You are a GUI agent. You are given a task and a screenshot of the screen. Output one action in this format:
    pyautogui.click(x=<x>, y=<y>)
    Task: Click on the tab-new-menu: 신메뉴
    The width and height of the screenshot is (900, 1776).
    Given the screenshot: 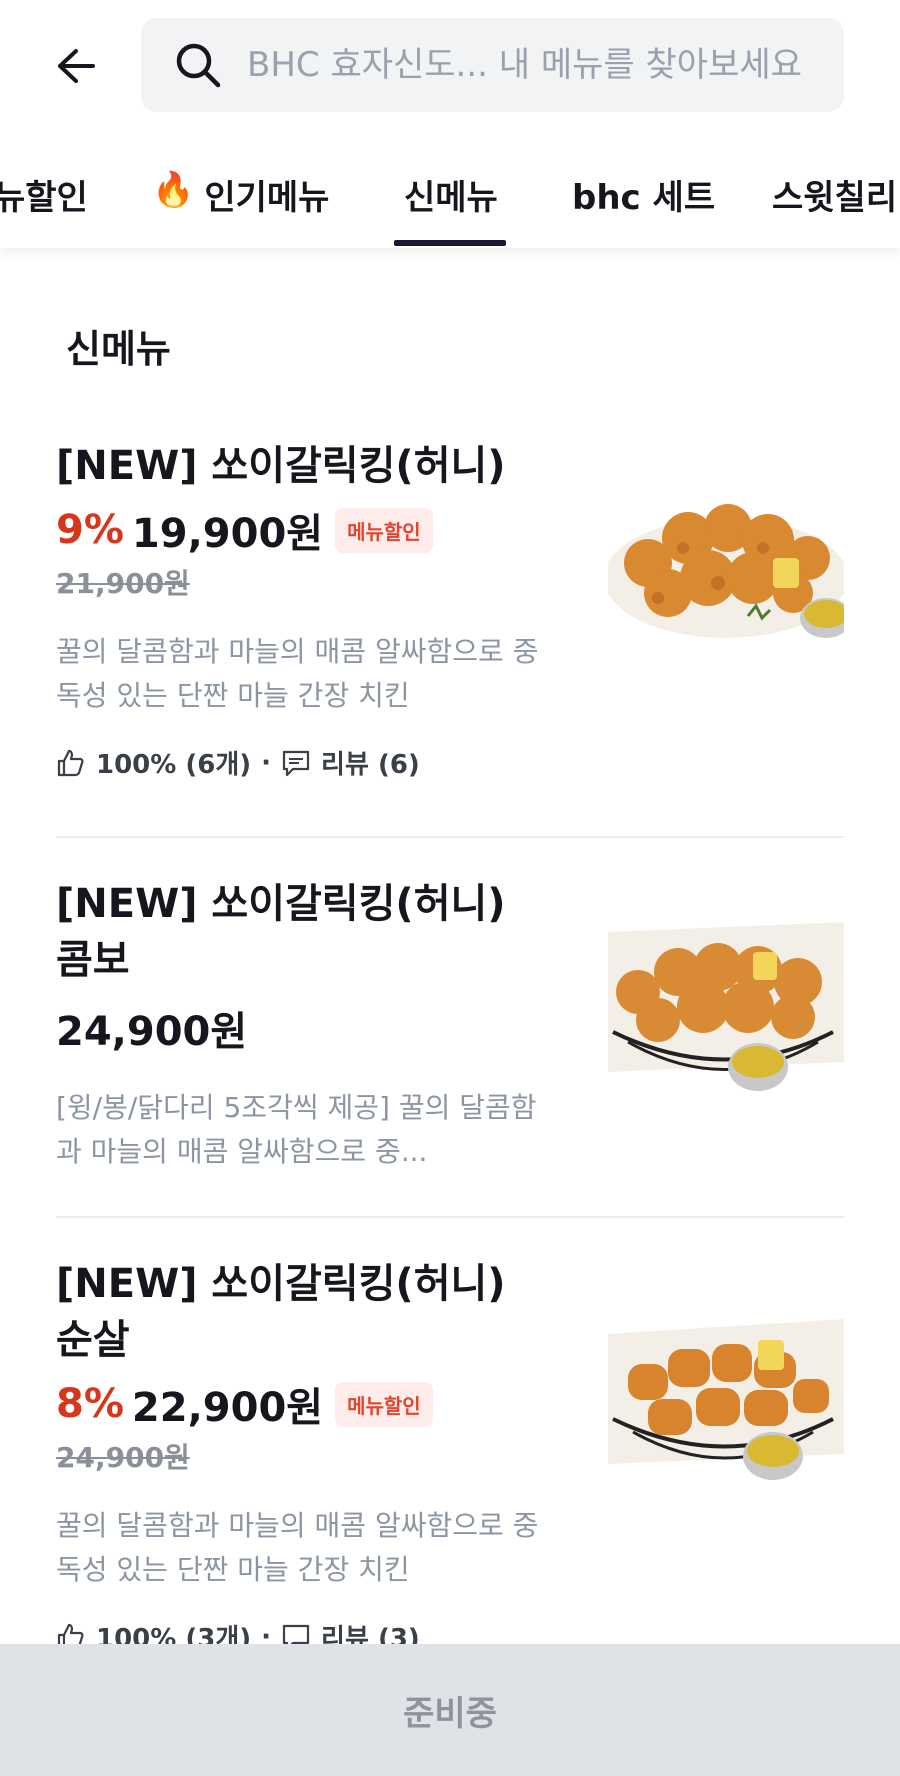 What is the action you would take?
    pyautogui.click(x=451, y=199)
    